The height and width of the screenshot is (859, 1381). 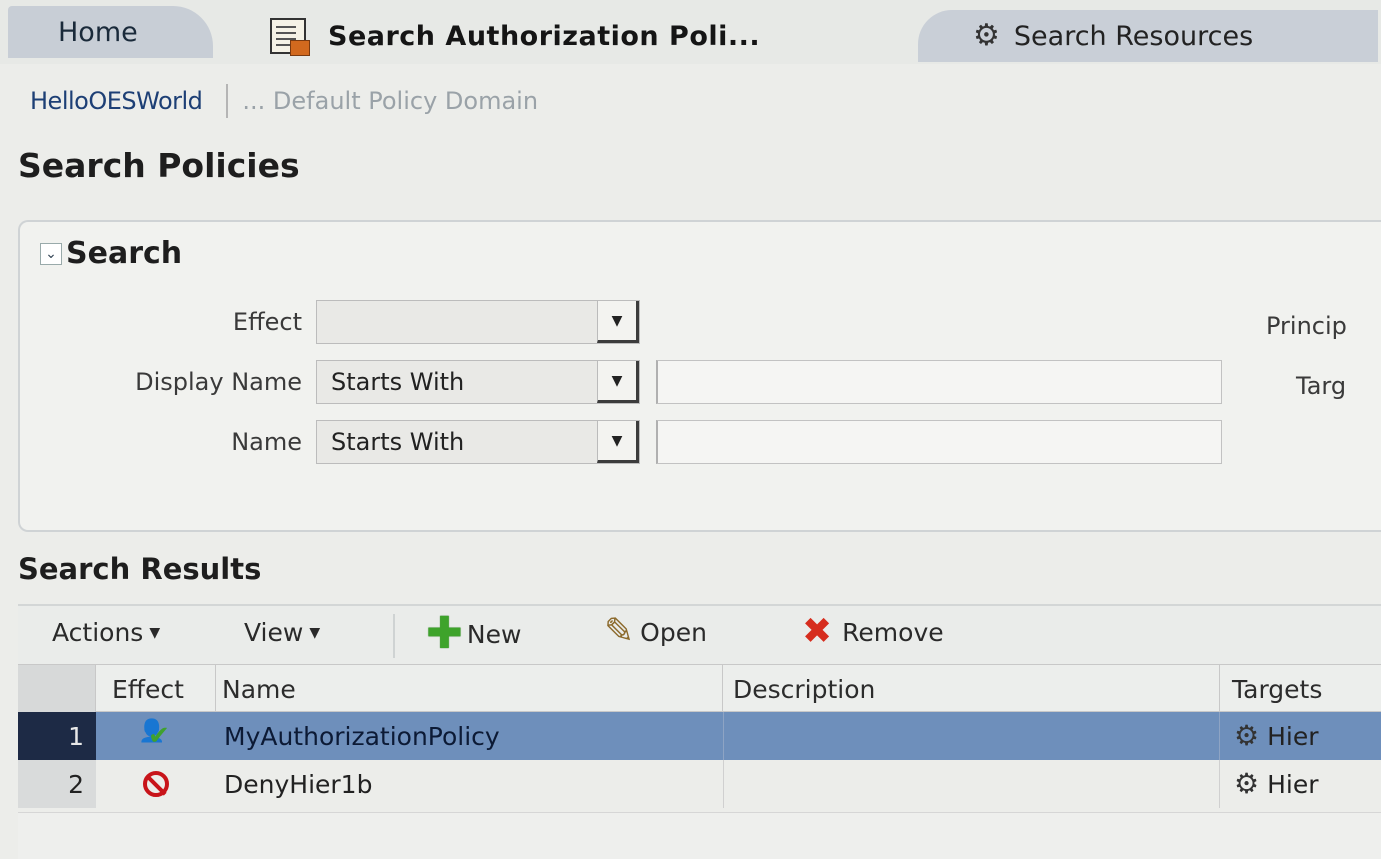 I want to click on policy-name: MyAuthorizationPolicy, so click(x=469, y=736).